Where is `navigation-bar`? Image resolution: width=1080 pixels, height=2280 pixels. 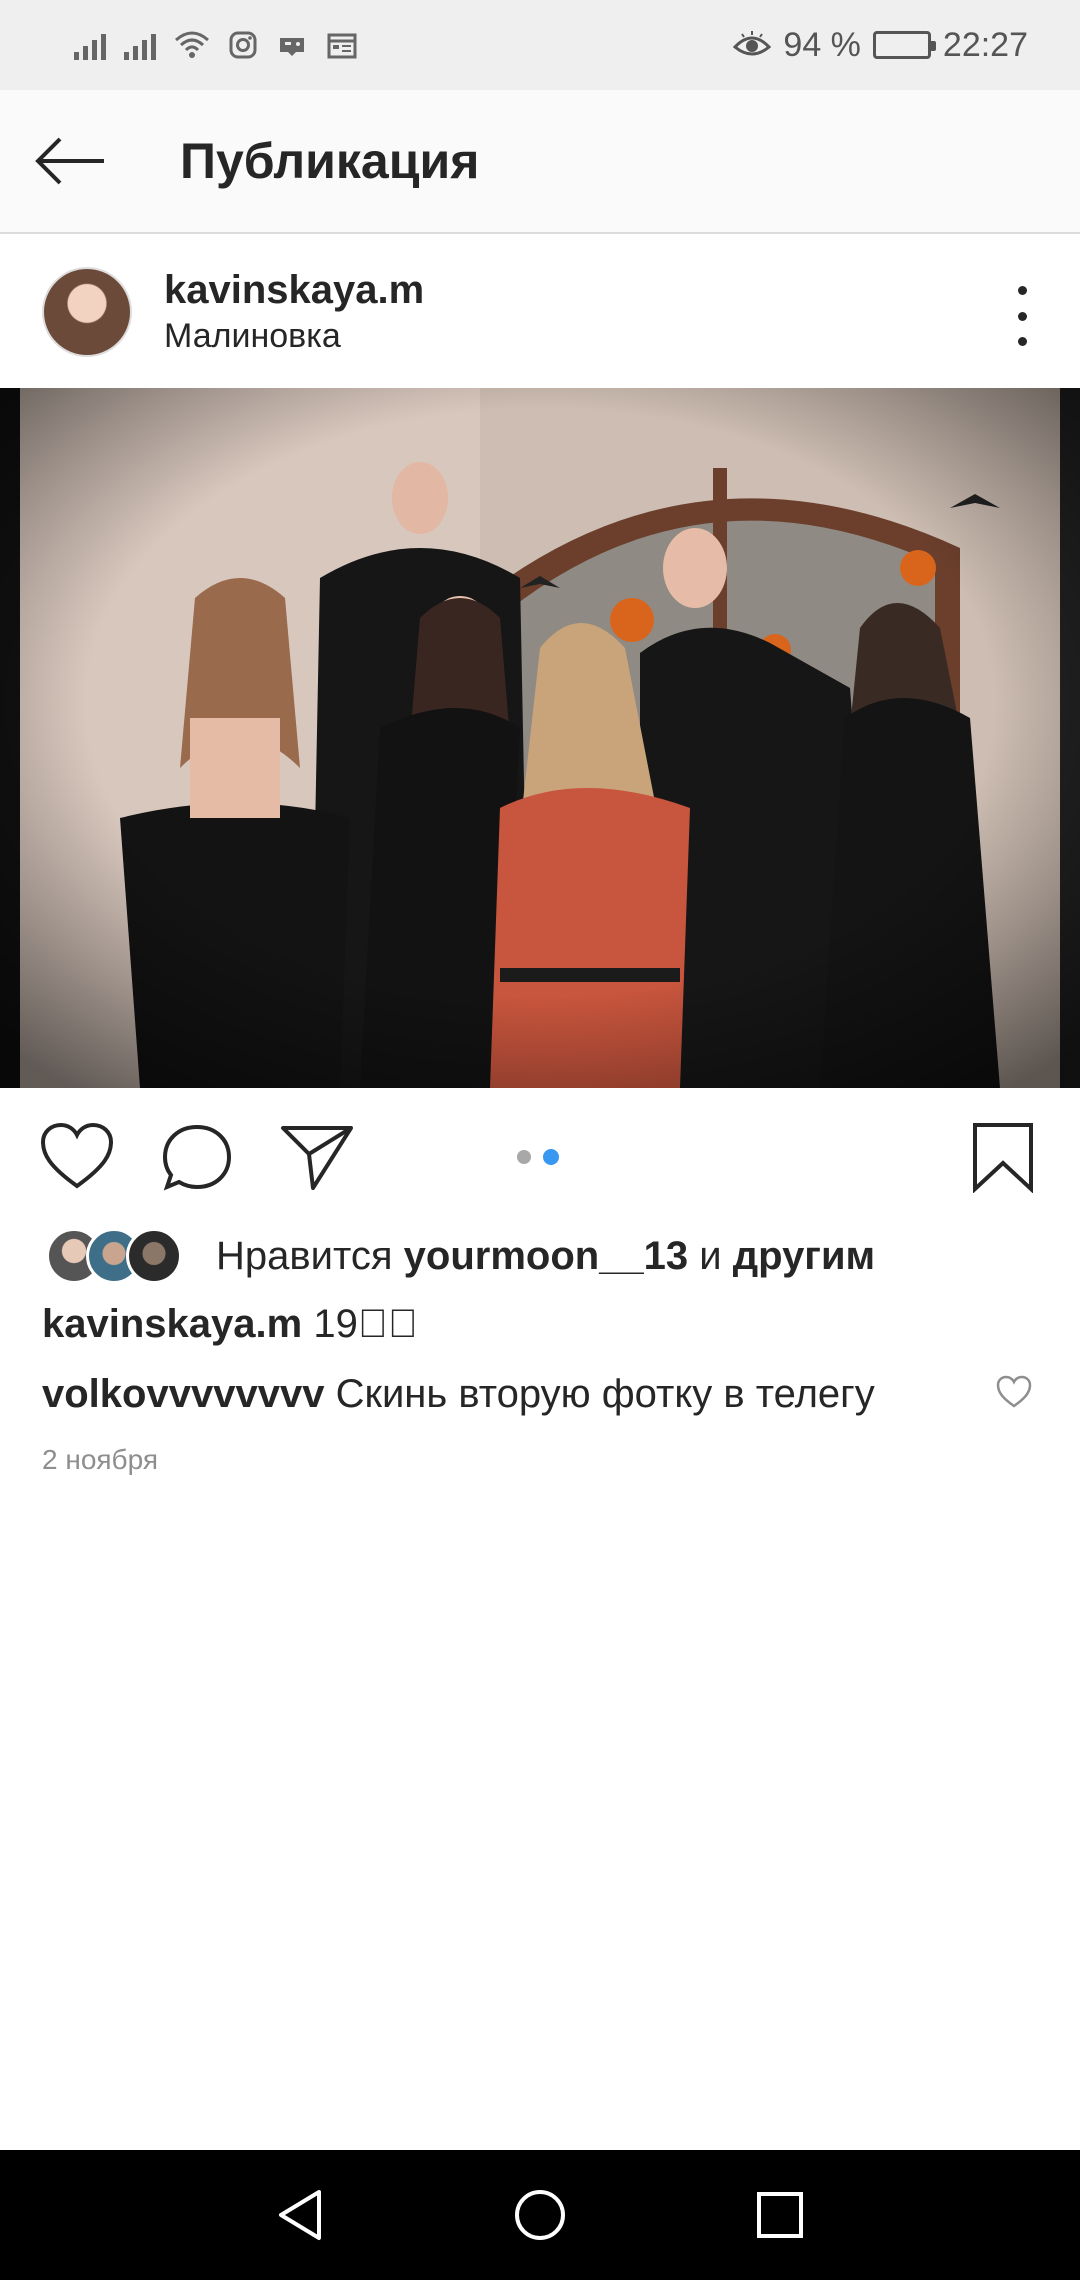 navigation-bar is located at coordinates (540, 2215).